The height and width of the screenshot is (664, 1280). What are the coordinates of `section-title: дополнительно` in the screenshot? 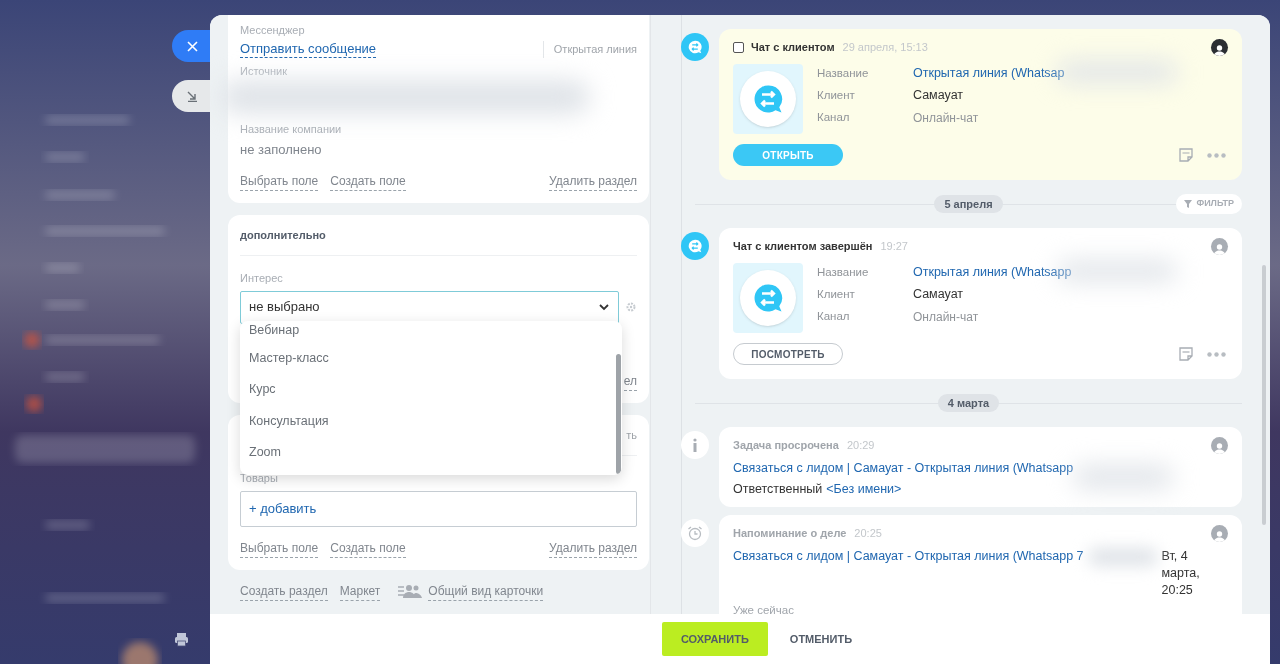 It's located at (438, 241).